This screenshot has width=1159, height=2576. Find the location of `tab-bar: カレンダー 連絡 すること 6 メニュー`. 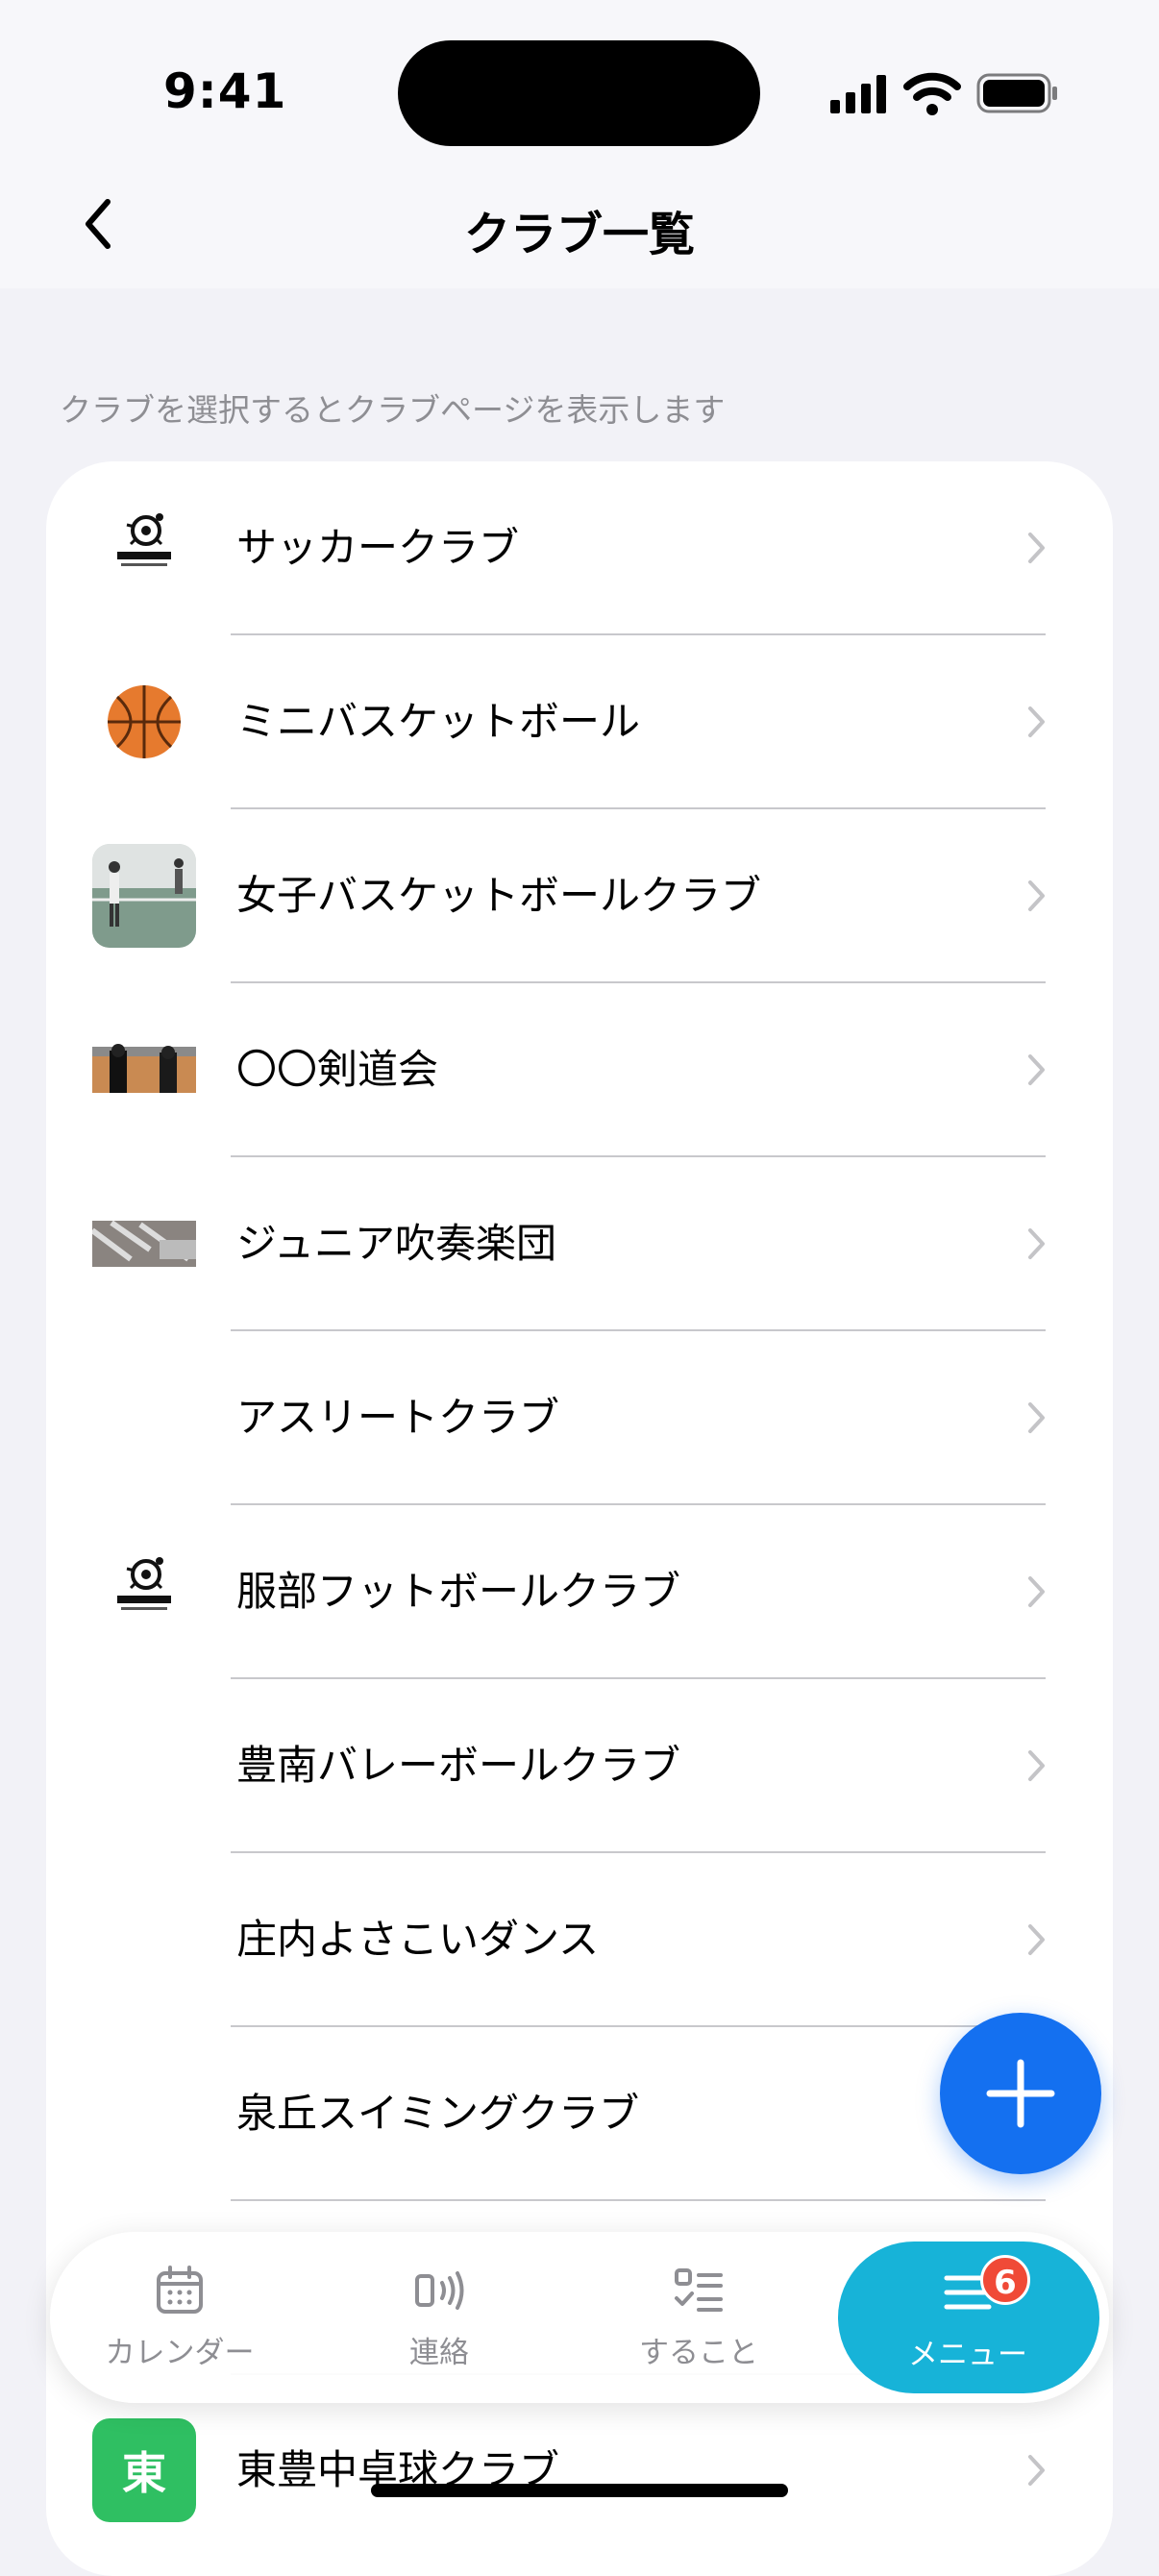

tab-bar: カレンダー 連絡 すること 6 メニュー is located at coordinates (579, 2317).